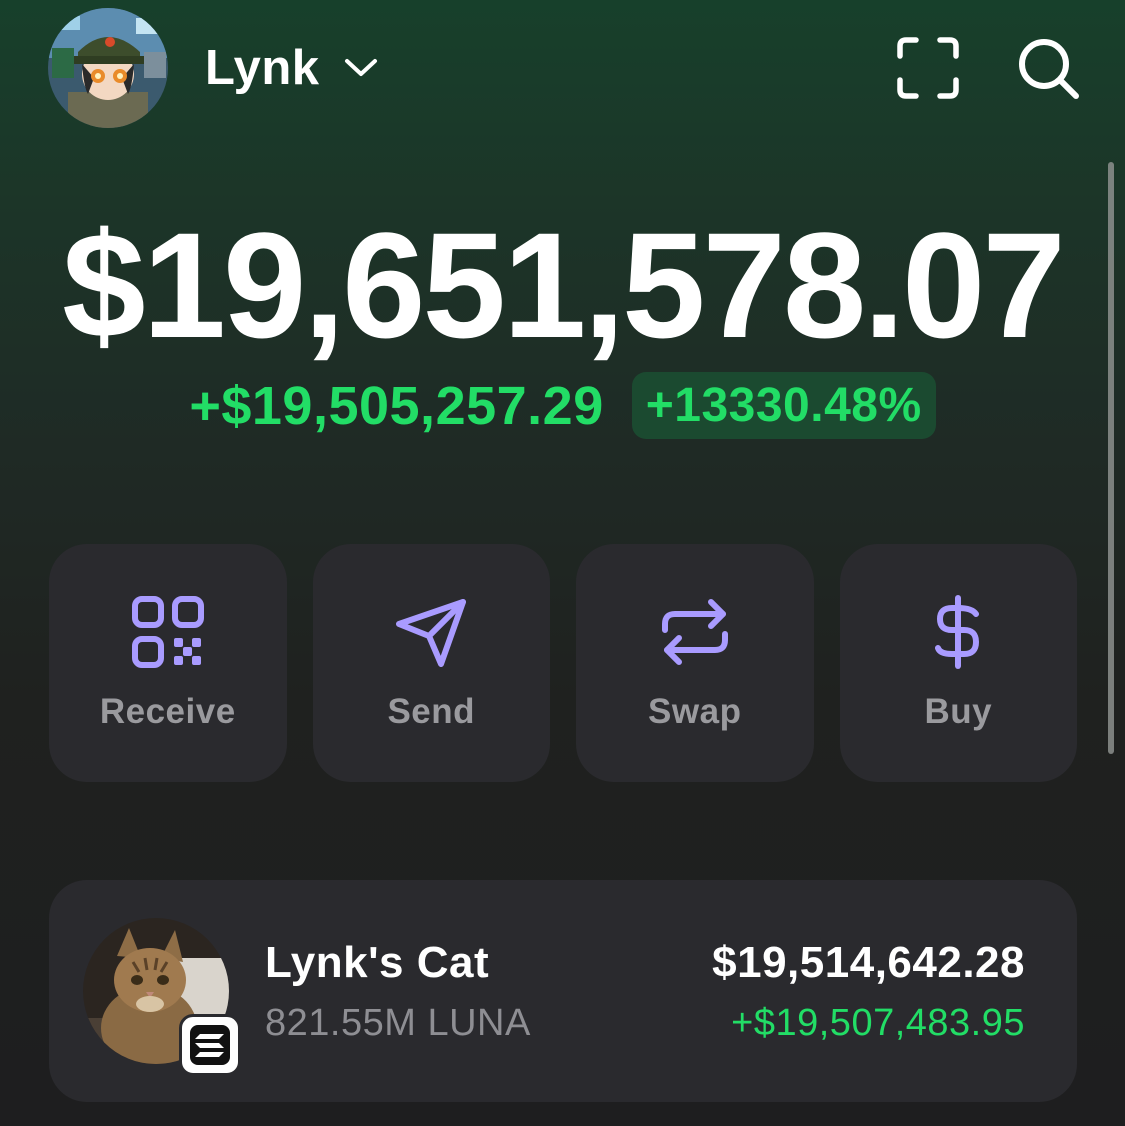  I want to click on balance-change-row: +$19,505,257.29 +13330.48%, so click(562, 405).